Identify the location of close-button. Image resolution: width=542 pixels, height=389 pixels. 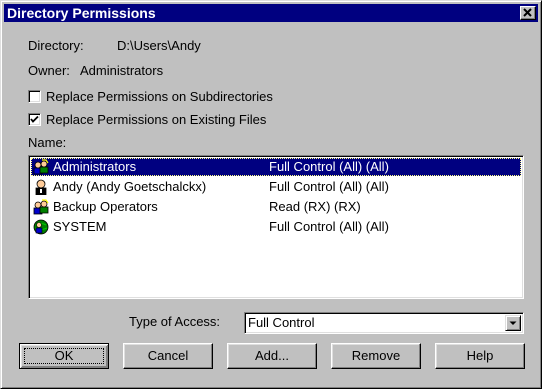
(528, 13).